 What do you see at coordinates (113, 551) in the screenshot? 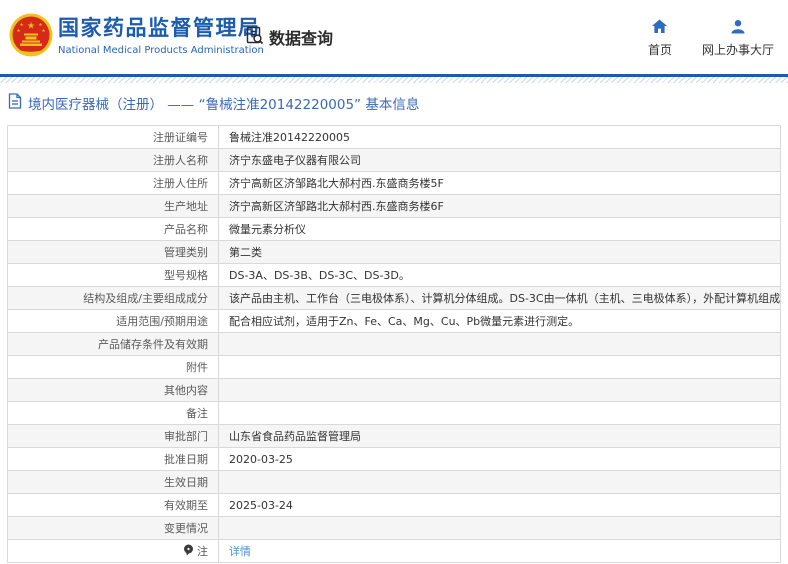
I see `row-label: 注` at bounding box center [113, 551].